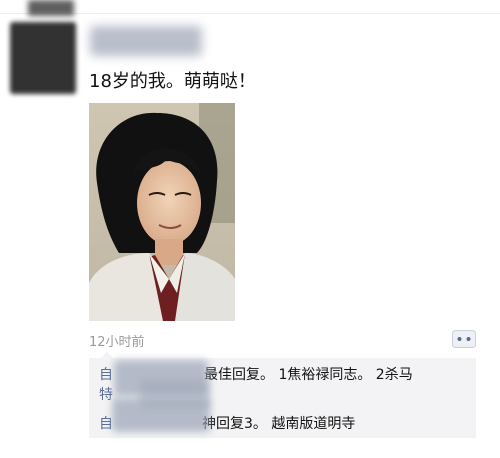 This screenshot has height=458, width=500. I want to click on post-photo, so click(162, 212).